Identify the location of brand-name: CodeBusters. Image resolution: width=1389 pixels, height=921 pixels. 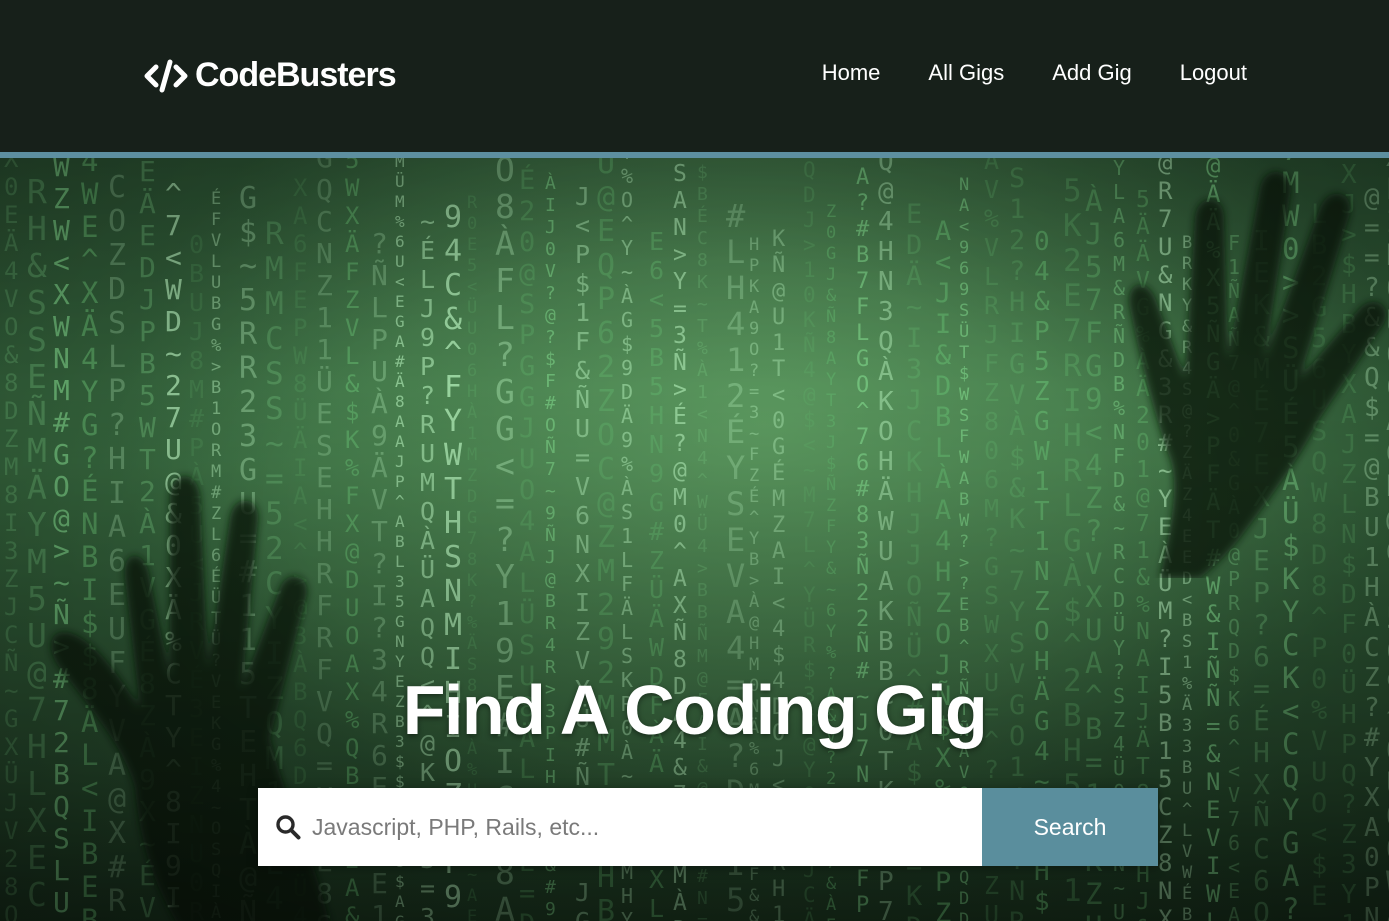
(296, 75).